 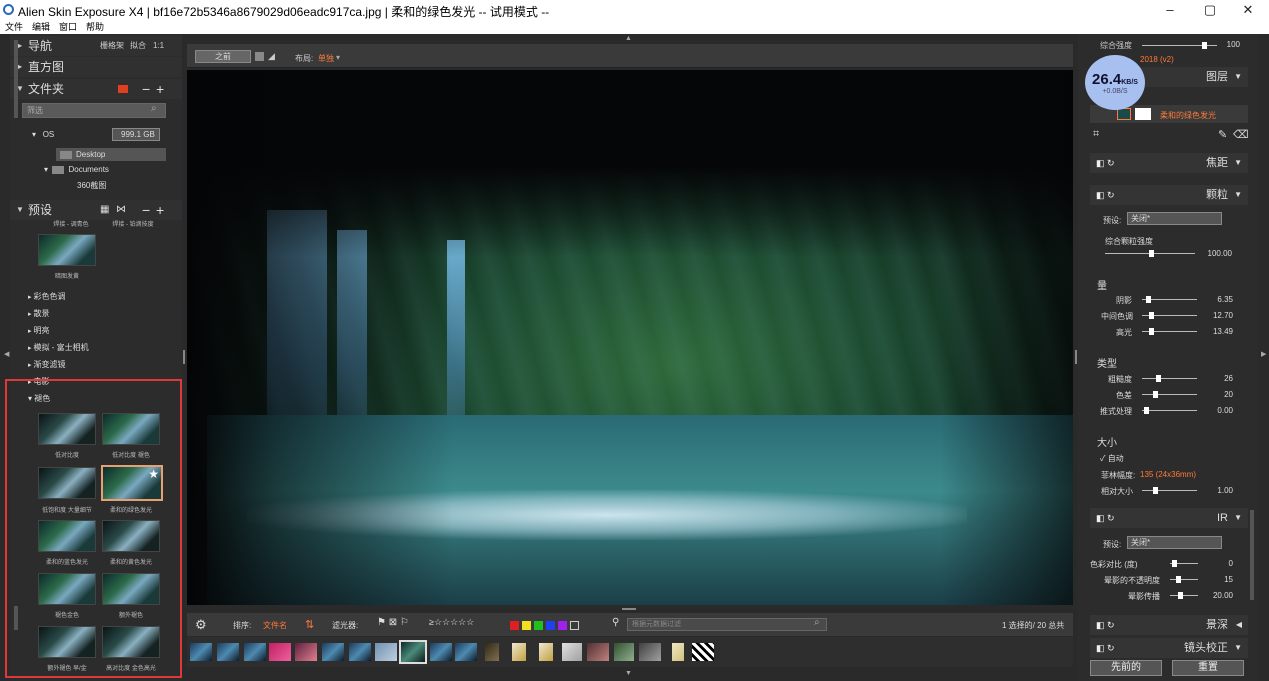 I want to click on focus-header: ◧ ↻ 焦距 ▼, so click(x=1169, y=163).